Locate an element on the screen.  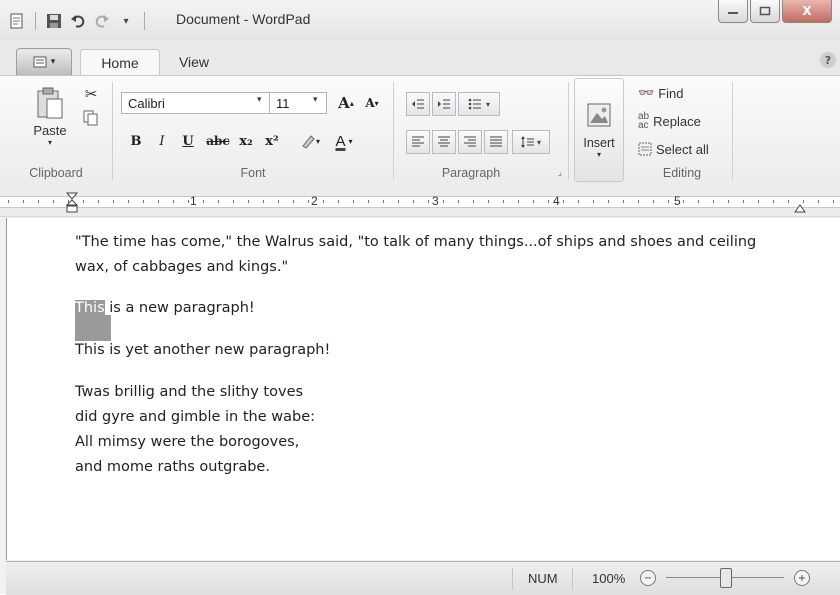
maximize-button is located at coordinates (765, 11).